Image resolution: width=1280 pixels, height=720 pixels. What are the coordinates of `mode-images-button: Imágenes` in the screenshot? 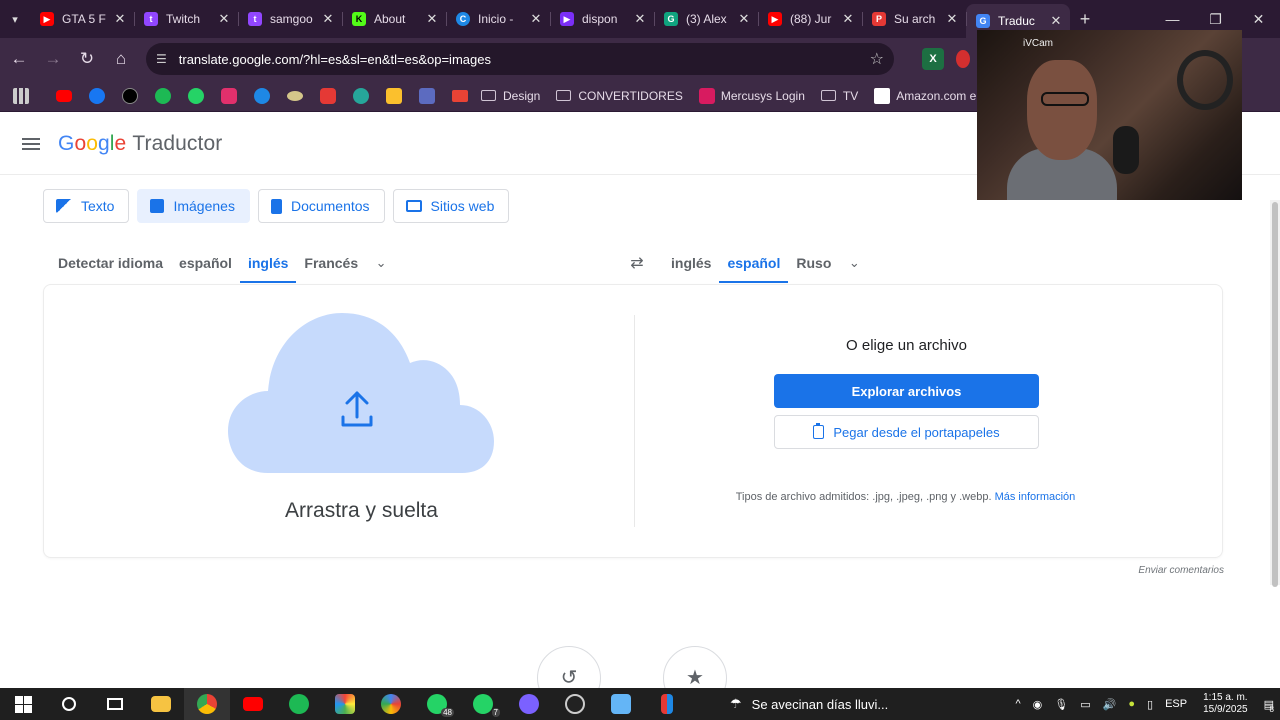 It's located at (193, 206).